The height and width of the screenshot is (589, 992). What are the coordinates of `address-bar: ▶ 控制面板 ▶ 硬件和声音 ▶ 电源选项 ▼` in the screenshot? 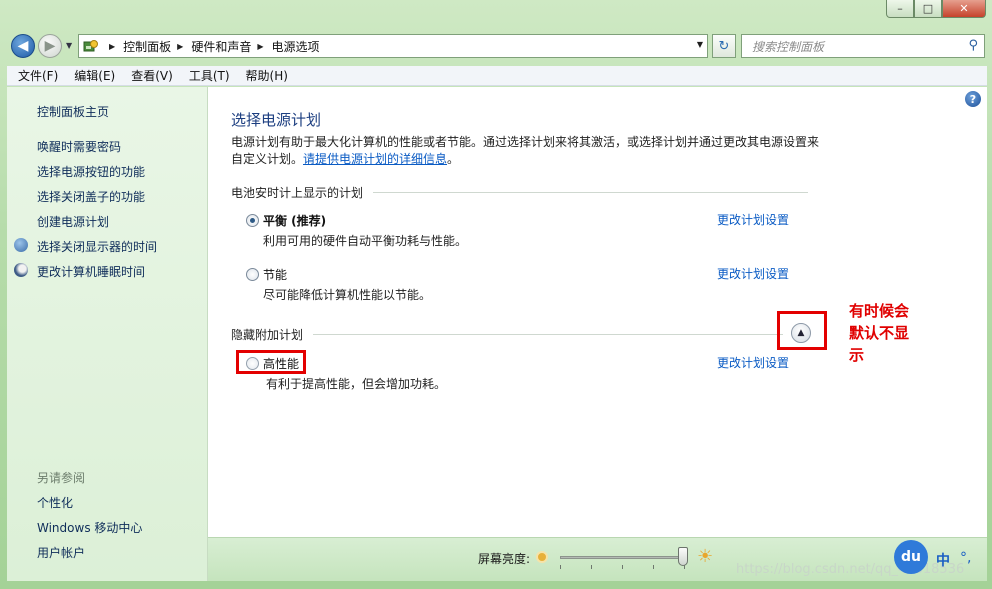 It's located at (393, 46).